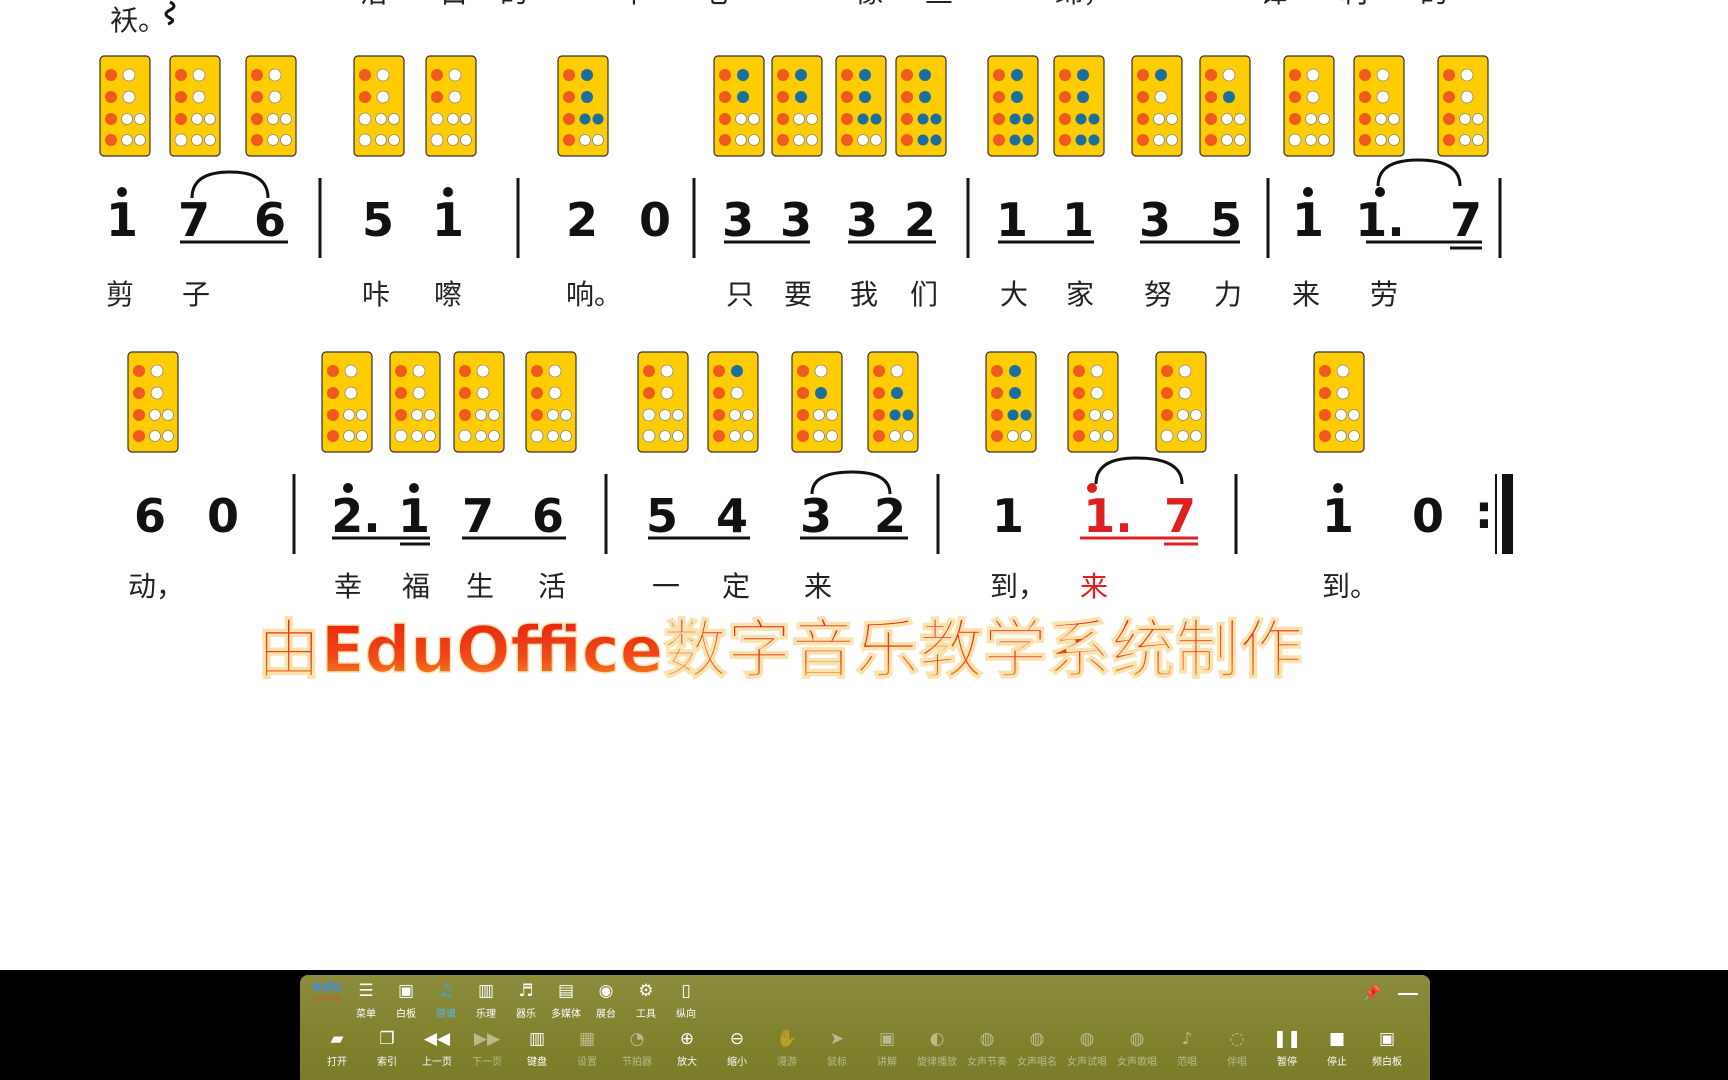 The image size is (1728, 1080). Describe the element at coordinates (606, 1002) in the screenshot. I see `toolbar-button-camera-stand: ◉ 展台` at that location.